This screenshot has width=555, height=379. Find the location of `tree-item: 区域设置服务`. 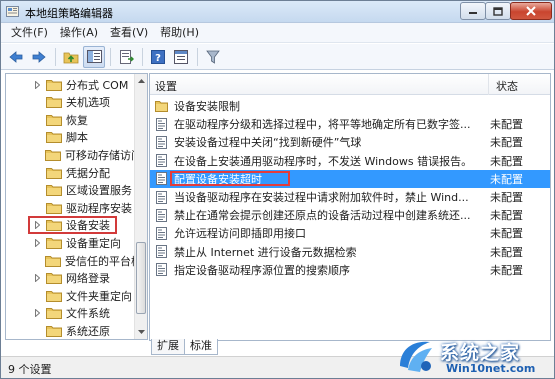

tree-item: 区域设置服务 is located at coordinates (70, 190).